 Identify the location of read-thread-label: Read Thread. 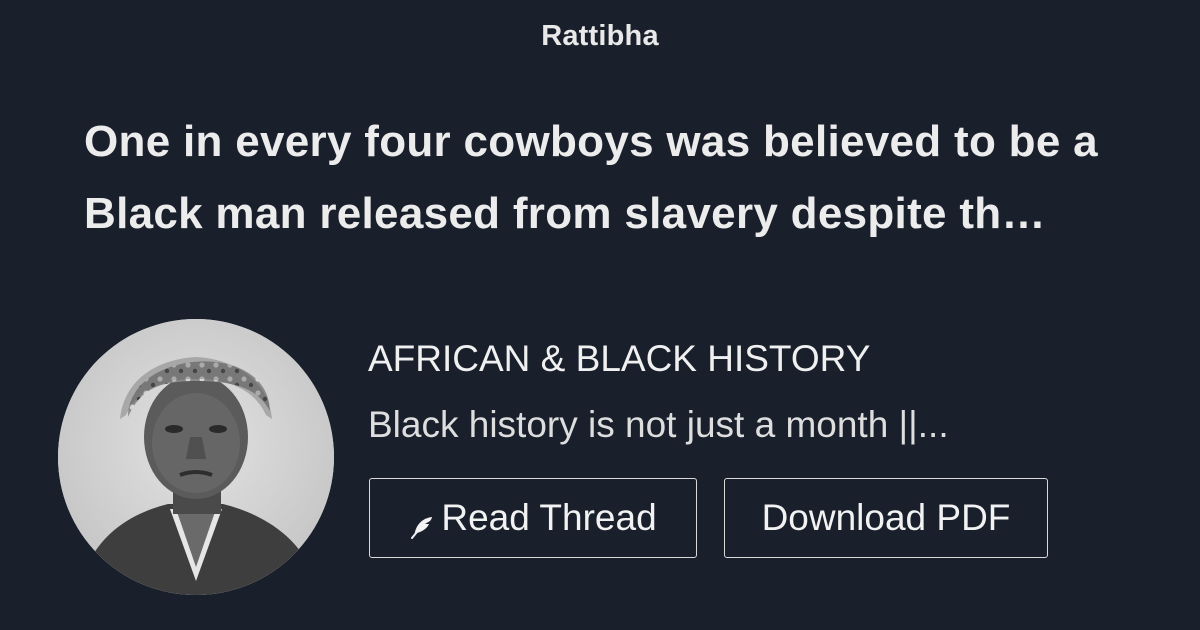
(549, 517).